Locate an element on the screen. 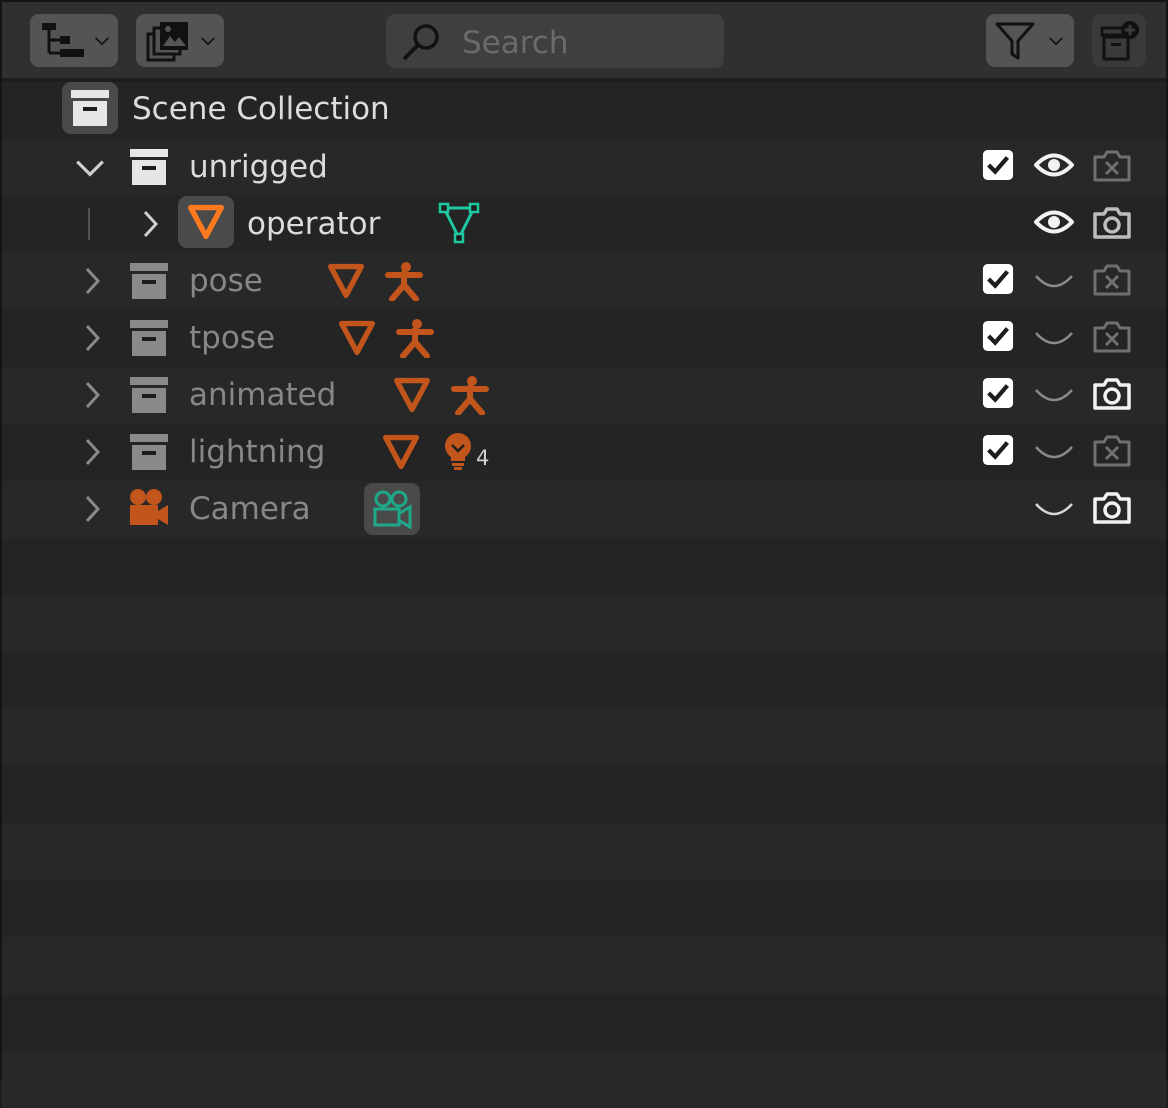 The width and height of the screenshot is (1168, 1108). camera-data-button is located at coordinates (392, 509).